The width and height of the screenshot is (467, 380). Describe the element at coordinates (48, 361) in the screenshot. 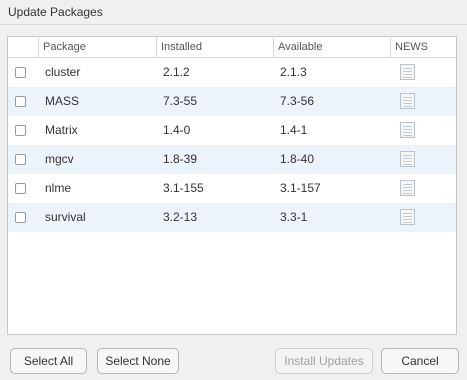

I see `select-all-button: Select All` at that location.